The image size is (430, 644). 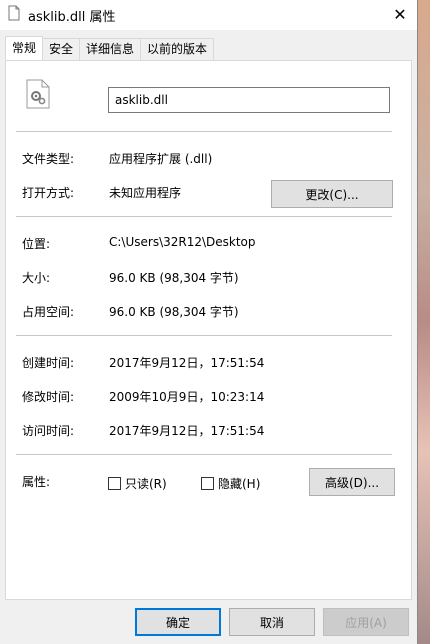 I want to click on size-on-disk-label: 占用空间:, so click(x=48, y=312).